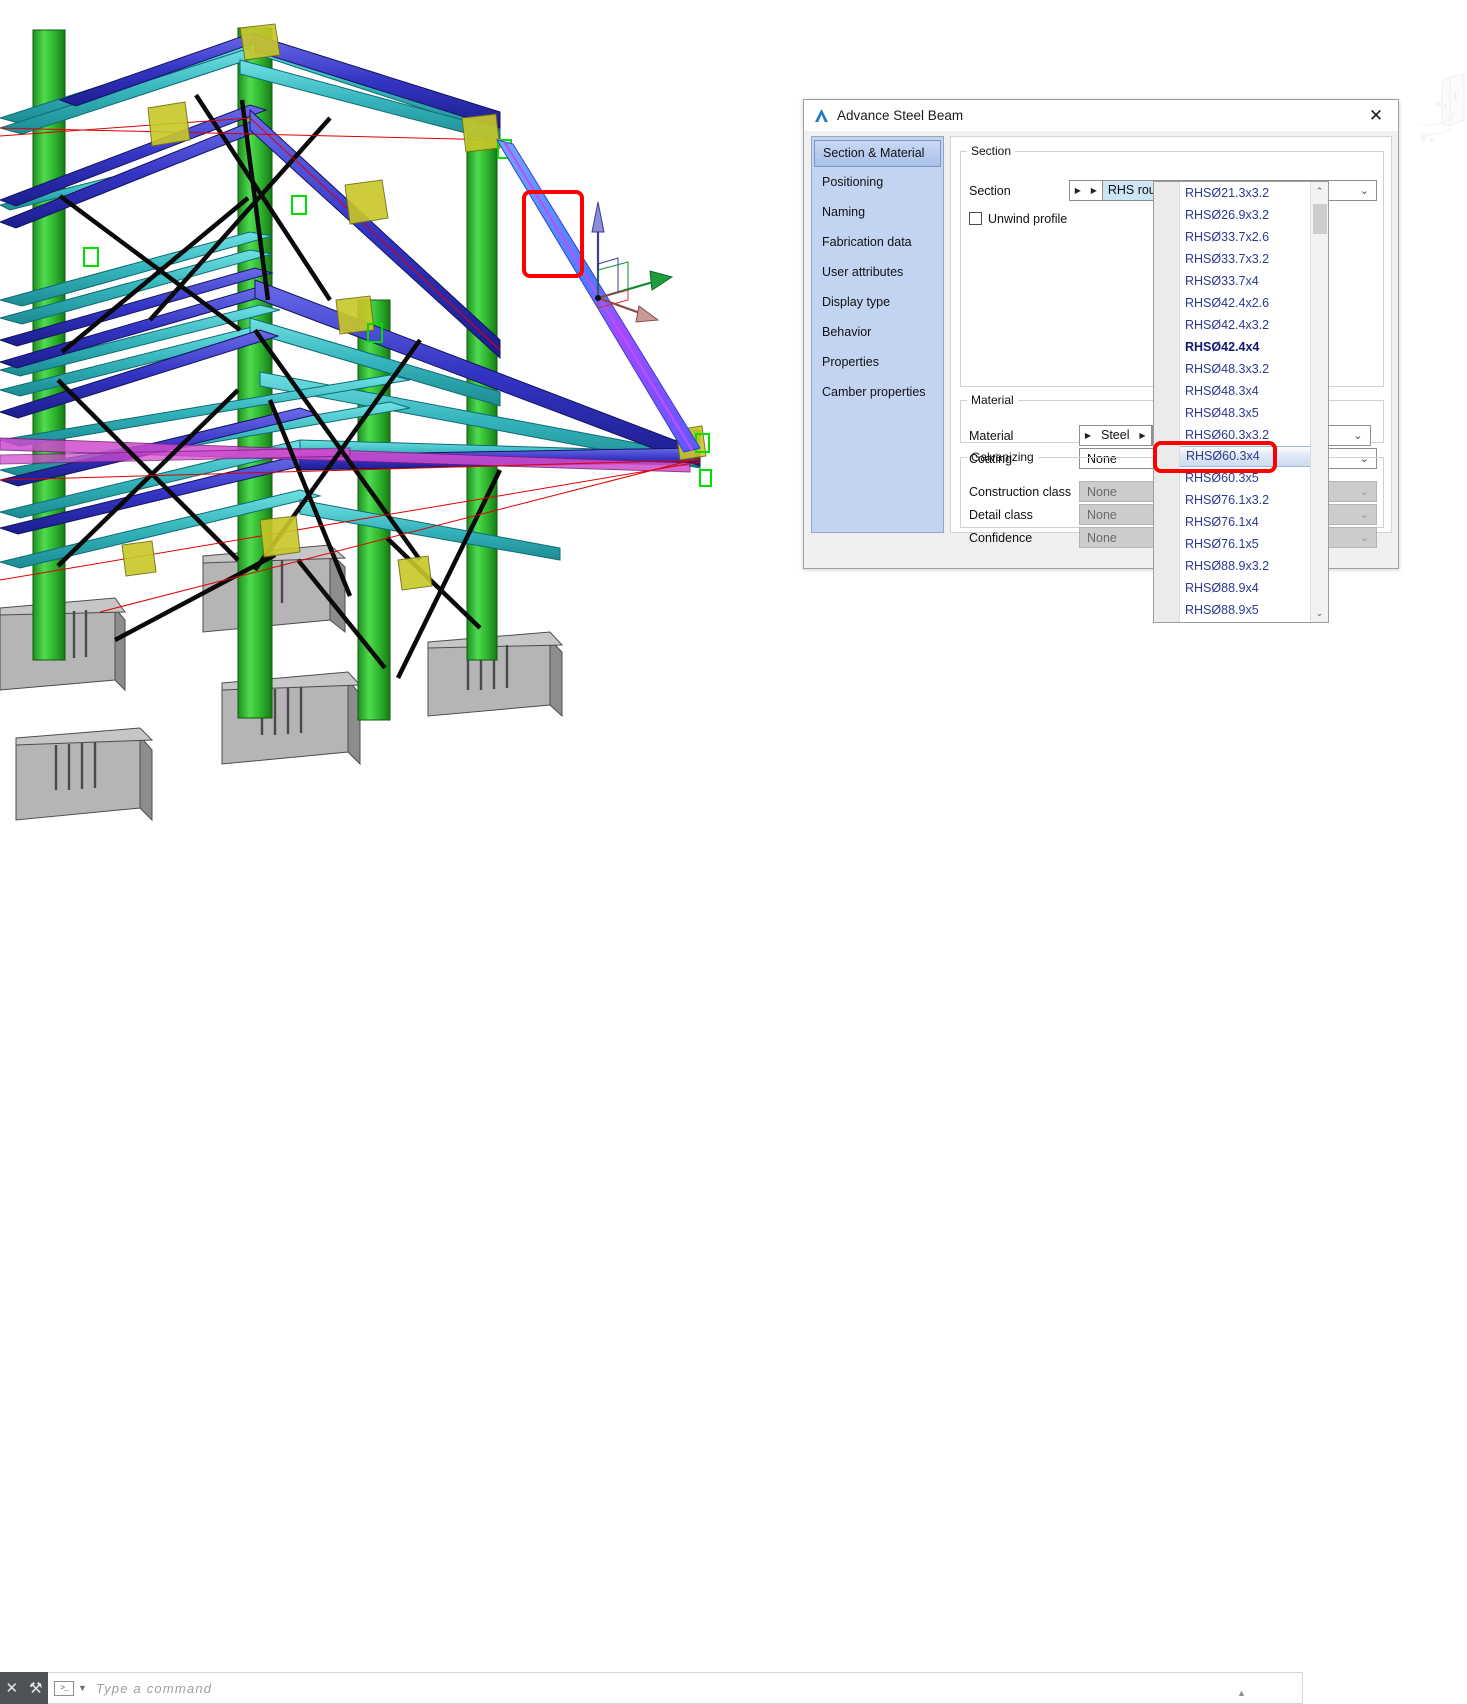 The height and width of the screenshot is (1704, 1467). What do you see at coordinates (1245, 215) in the screenshot?
I see `dropdown-item: RHSØ26.9x3.2` at bounding box center [1245, 215].